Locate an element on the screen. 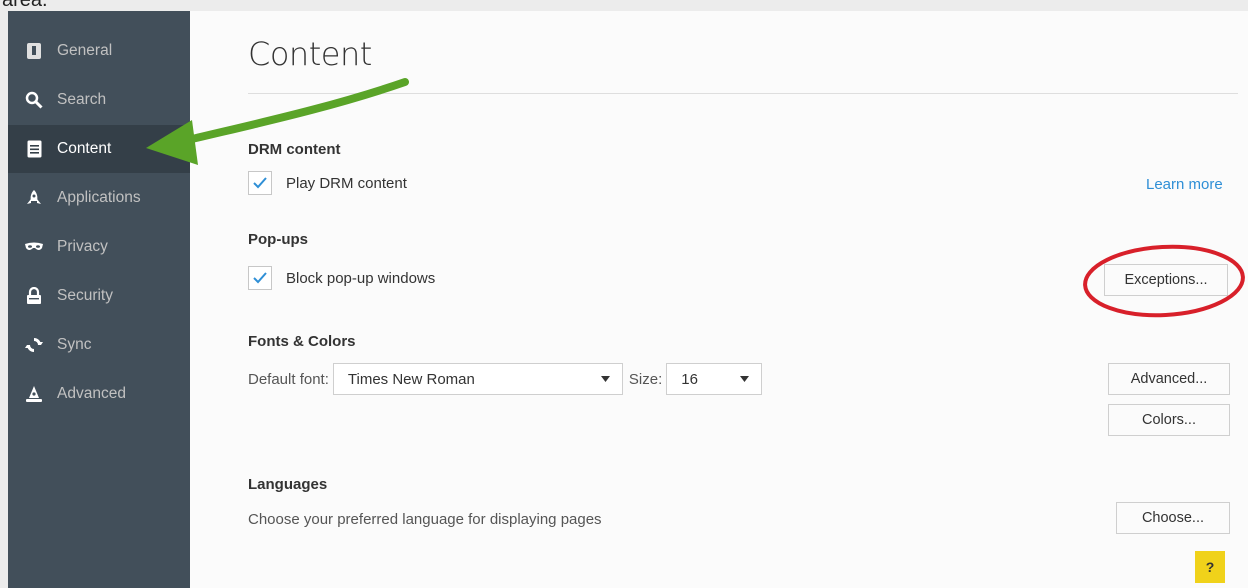 The image size is (1248, 588). sidebar-item-label: Sync is located at coordinates (74, 344).